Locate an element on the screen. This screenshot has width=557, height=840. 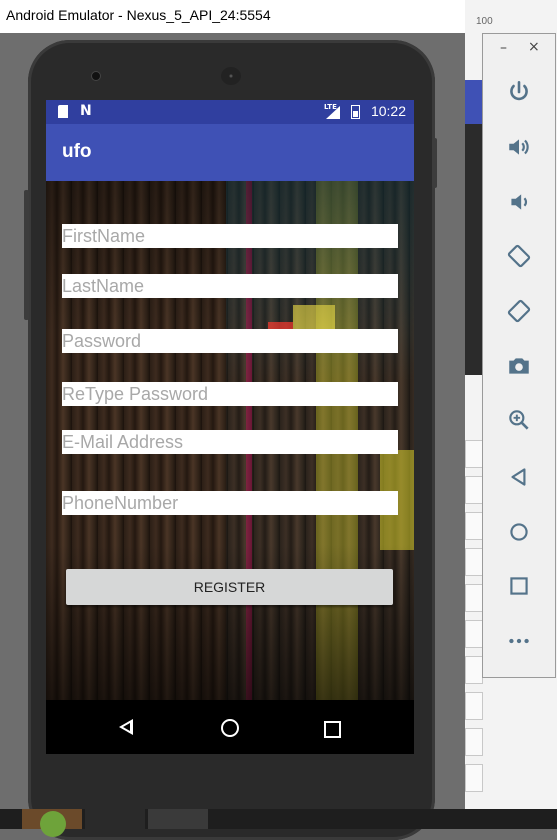
status-bar: N LTE 10:22 is located at coordinates (230, 112).